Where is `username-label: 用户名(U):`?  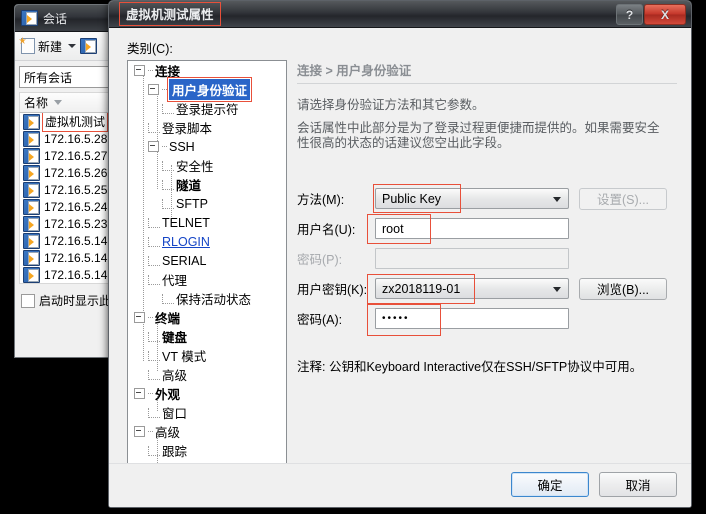 username-label: 用户名(U): is located at coordinates (326, 230).